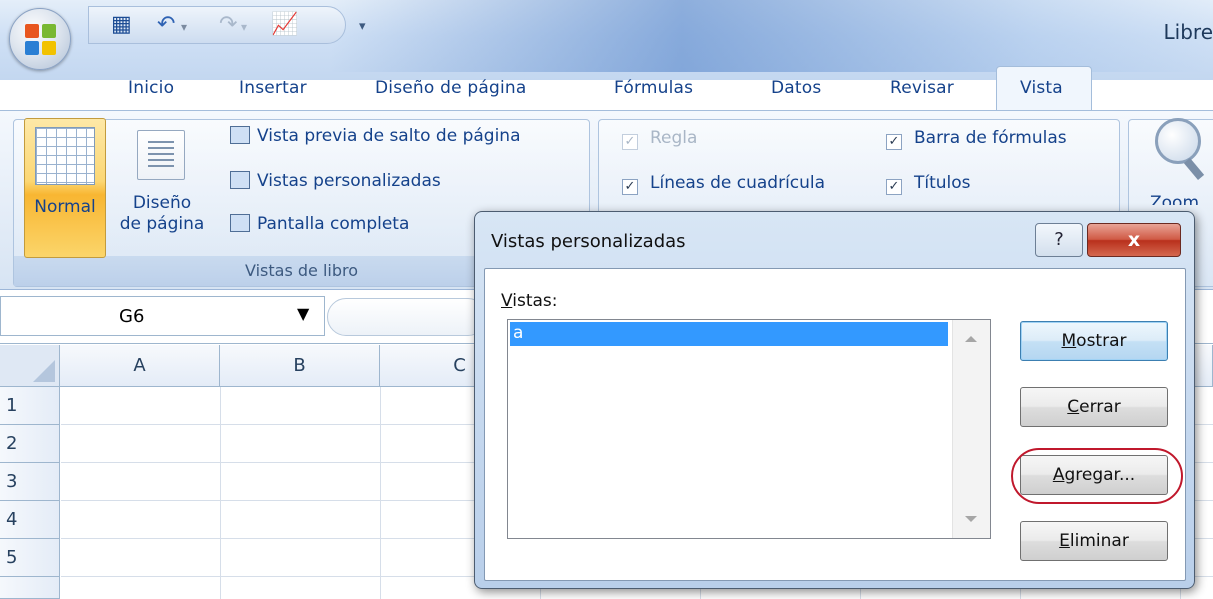  I want to click on page-layout-label-1: Diseño, so click(162, 203).